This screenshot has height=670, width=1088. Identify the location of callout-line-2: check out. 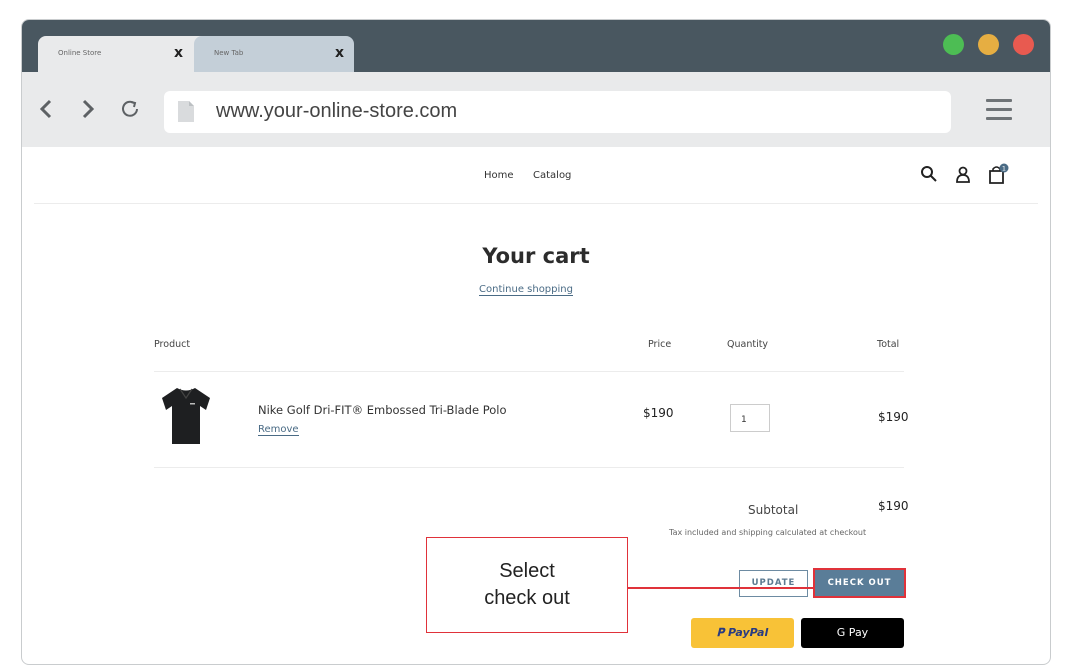
(527, 598).